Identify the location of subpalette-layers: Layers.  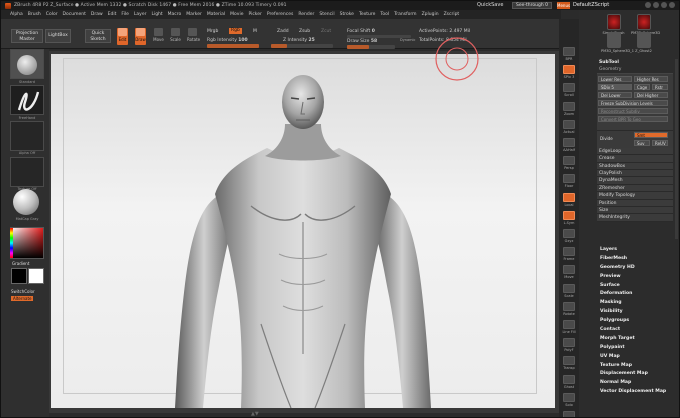
(636, 250).